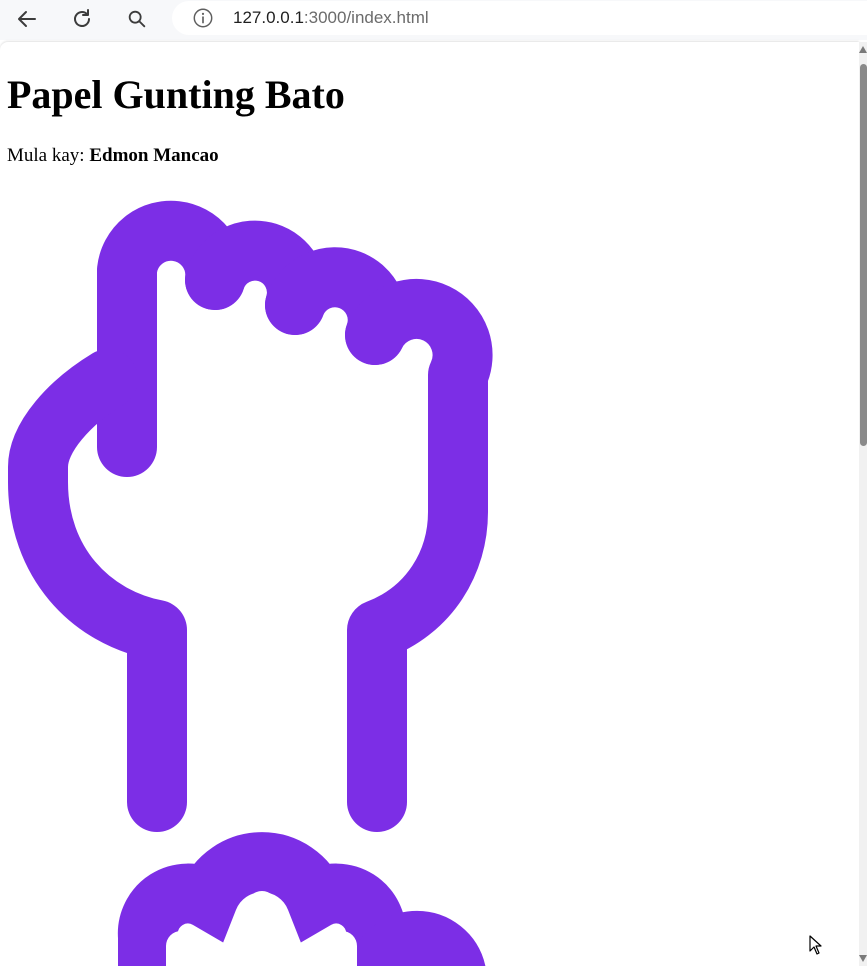 The image size is (867, 966). I want to click on search-button, so click(137, 19).